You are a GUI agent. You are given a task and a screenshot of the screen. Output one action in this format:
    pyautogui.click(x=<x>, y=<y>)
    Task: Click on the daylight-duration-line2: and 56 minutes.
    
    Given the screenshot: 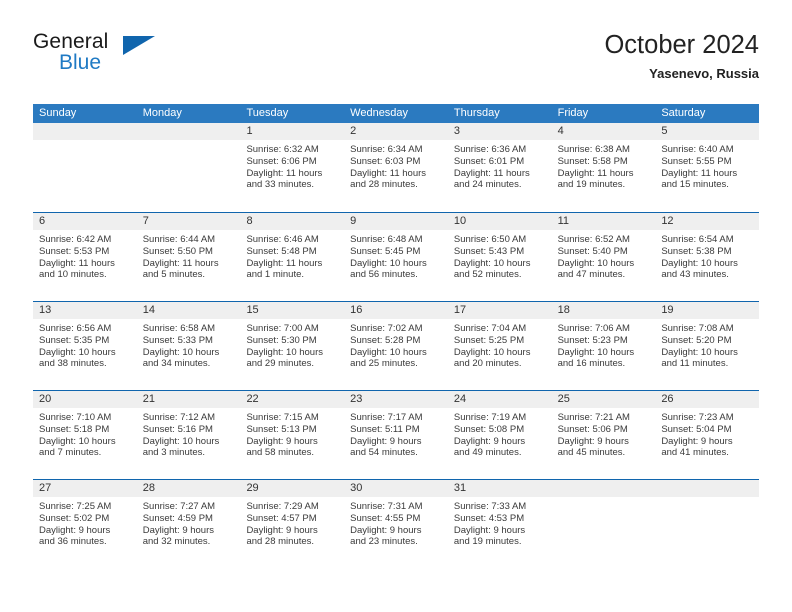 What is the action you would take?
    pyautogui.click(x=384, y=275)
    